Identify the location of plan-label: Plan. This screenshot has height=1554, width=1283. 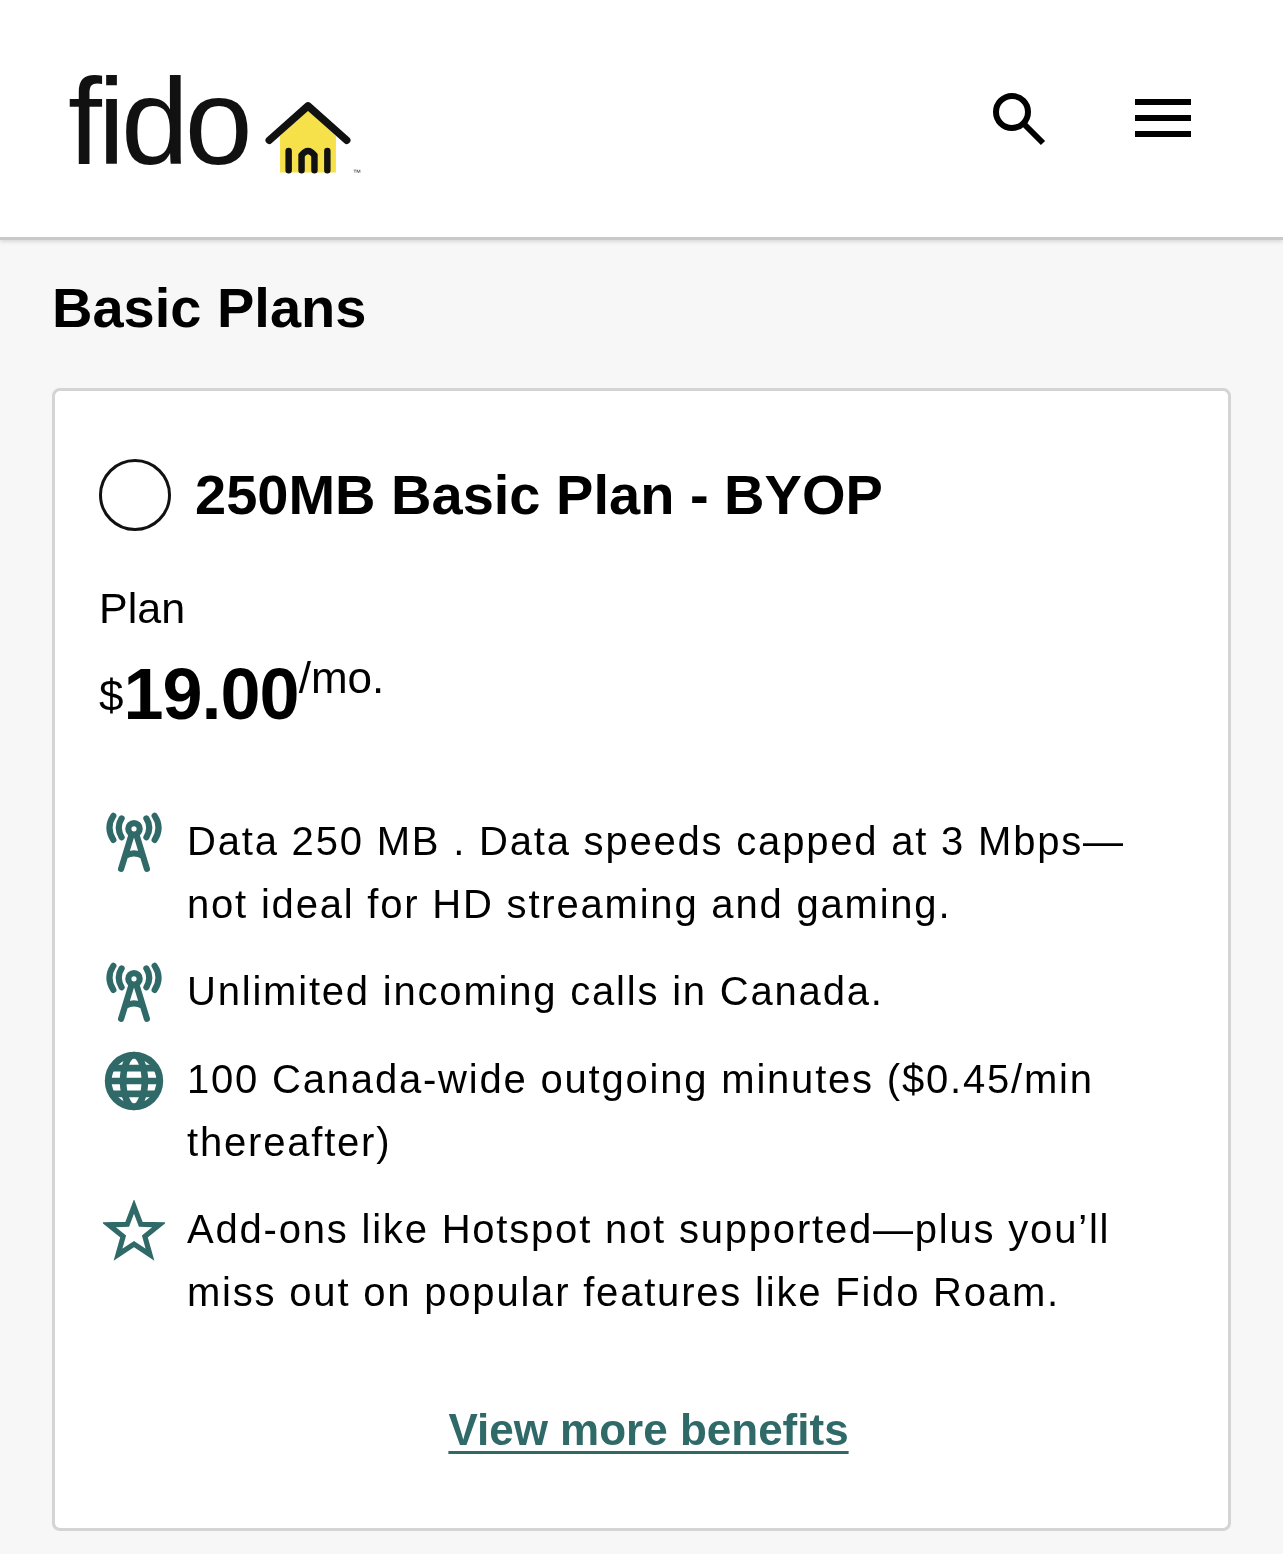
(143, 608).